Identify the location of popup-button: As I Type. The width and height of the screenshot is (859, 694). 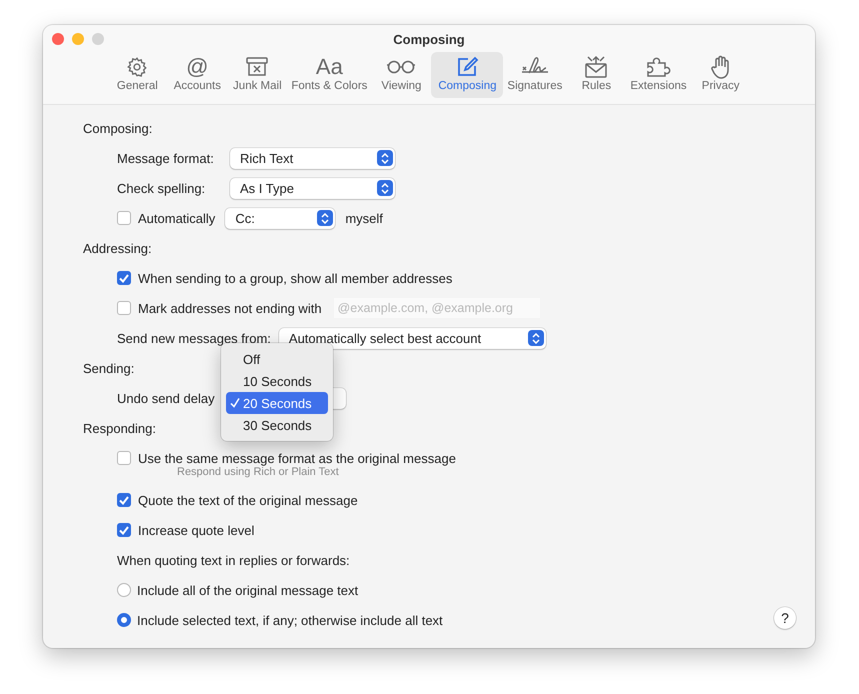
(312, 188).